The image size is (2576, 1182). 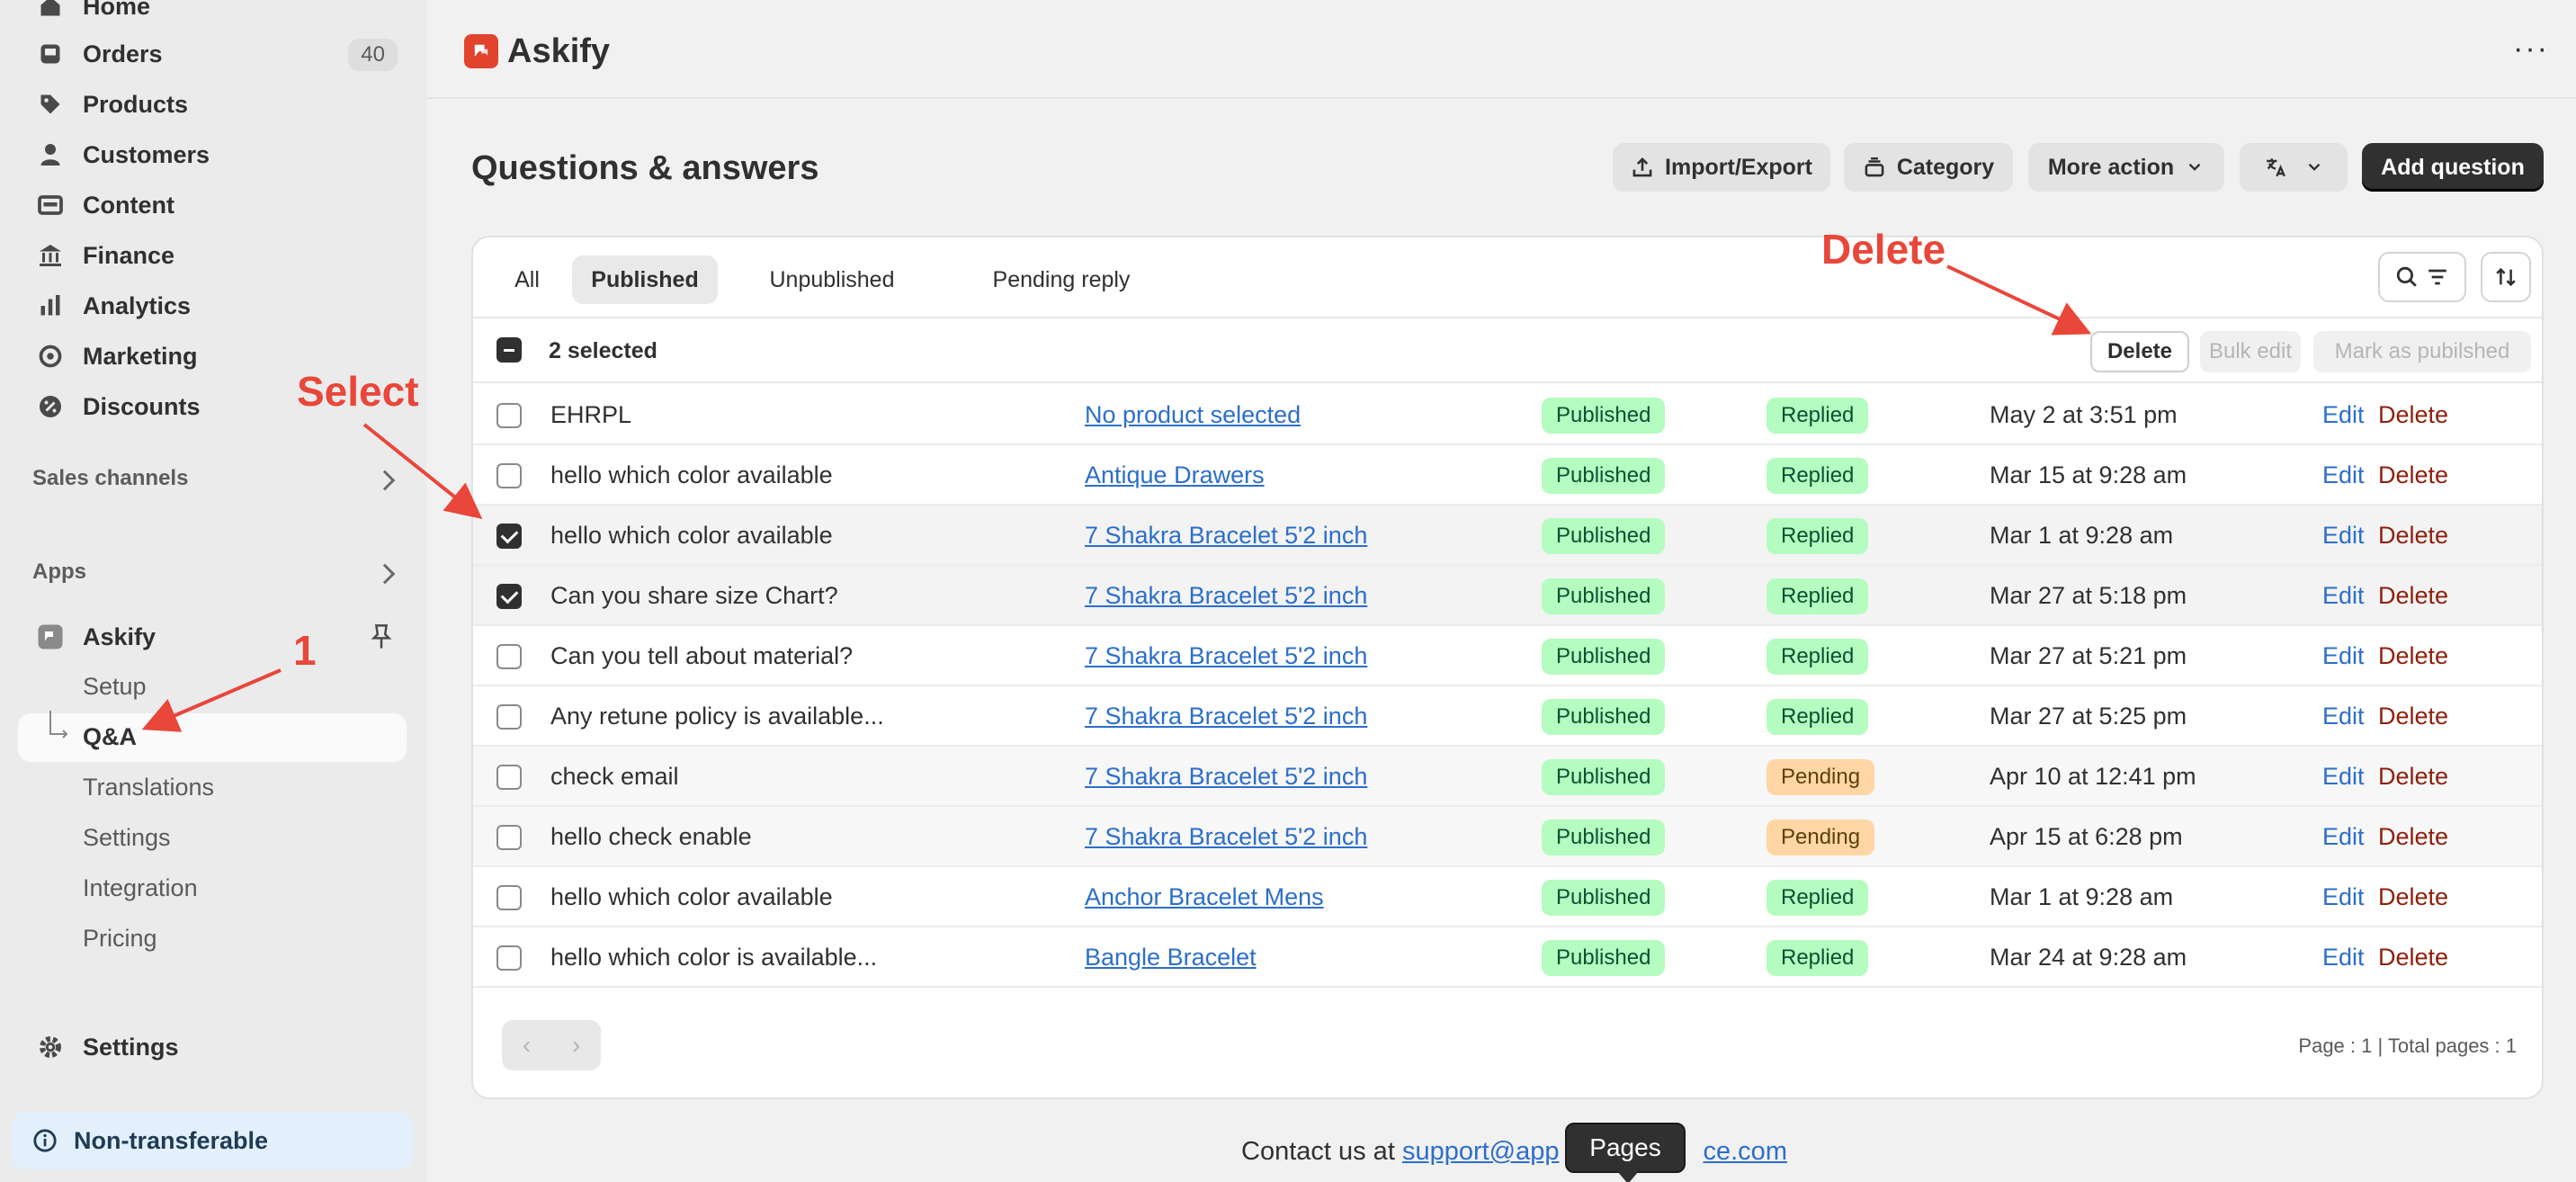 I want to click on arrow-to-checkbox, so click(x=422, y=471).